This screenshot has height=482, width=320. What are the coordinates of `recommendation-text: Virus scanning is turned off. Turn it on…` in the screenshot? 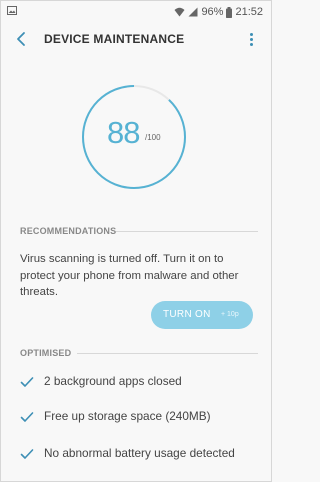 It's located at (129, 275).